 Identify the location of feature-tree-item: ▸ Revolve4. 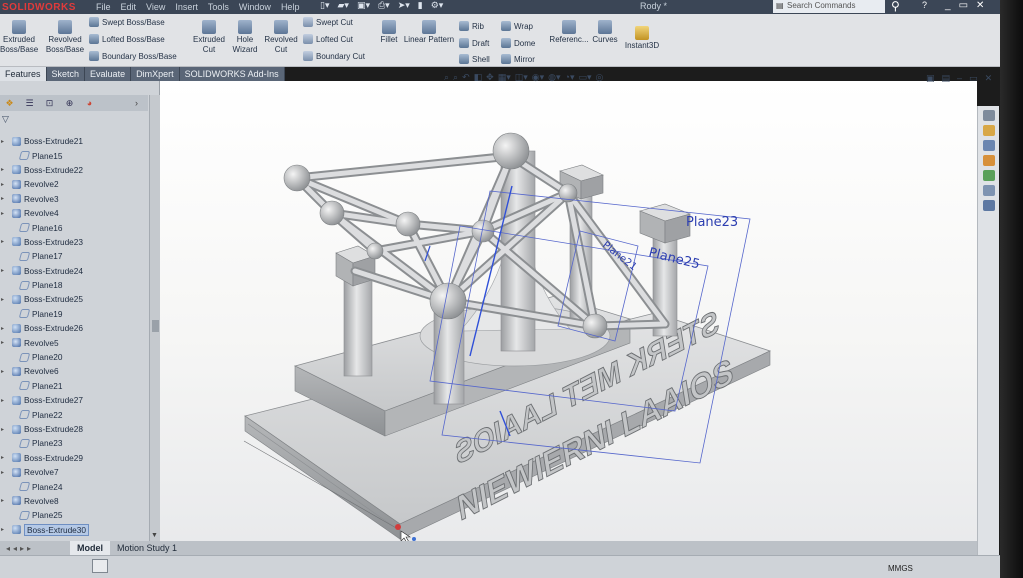
(74, 213).